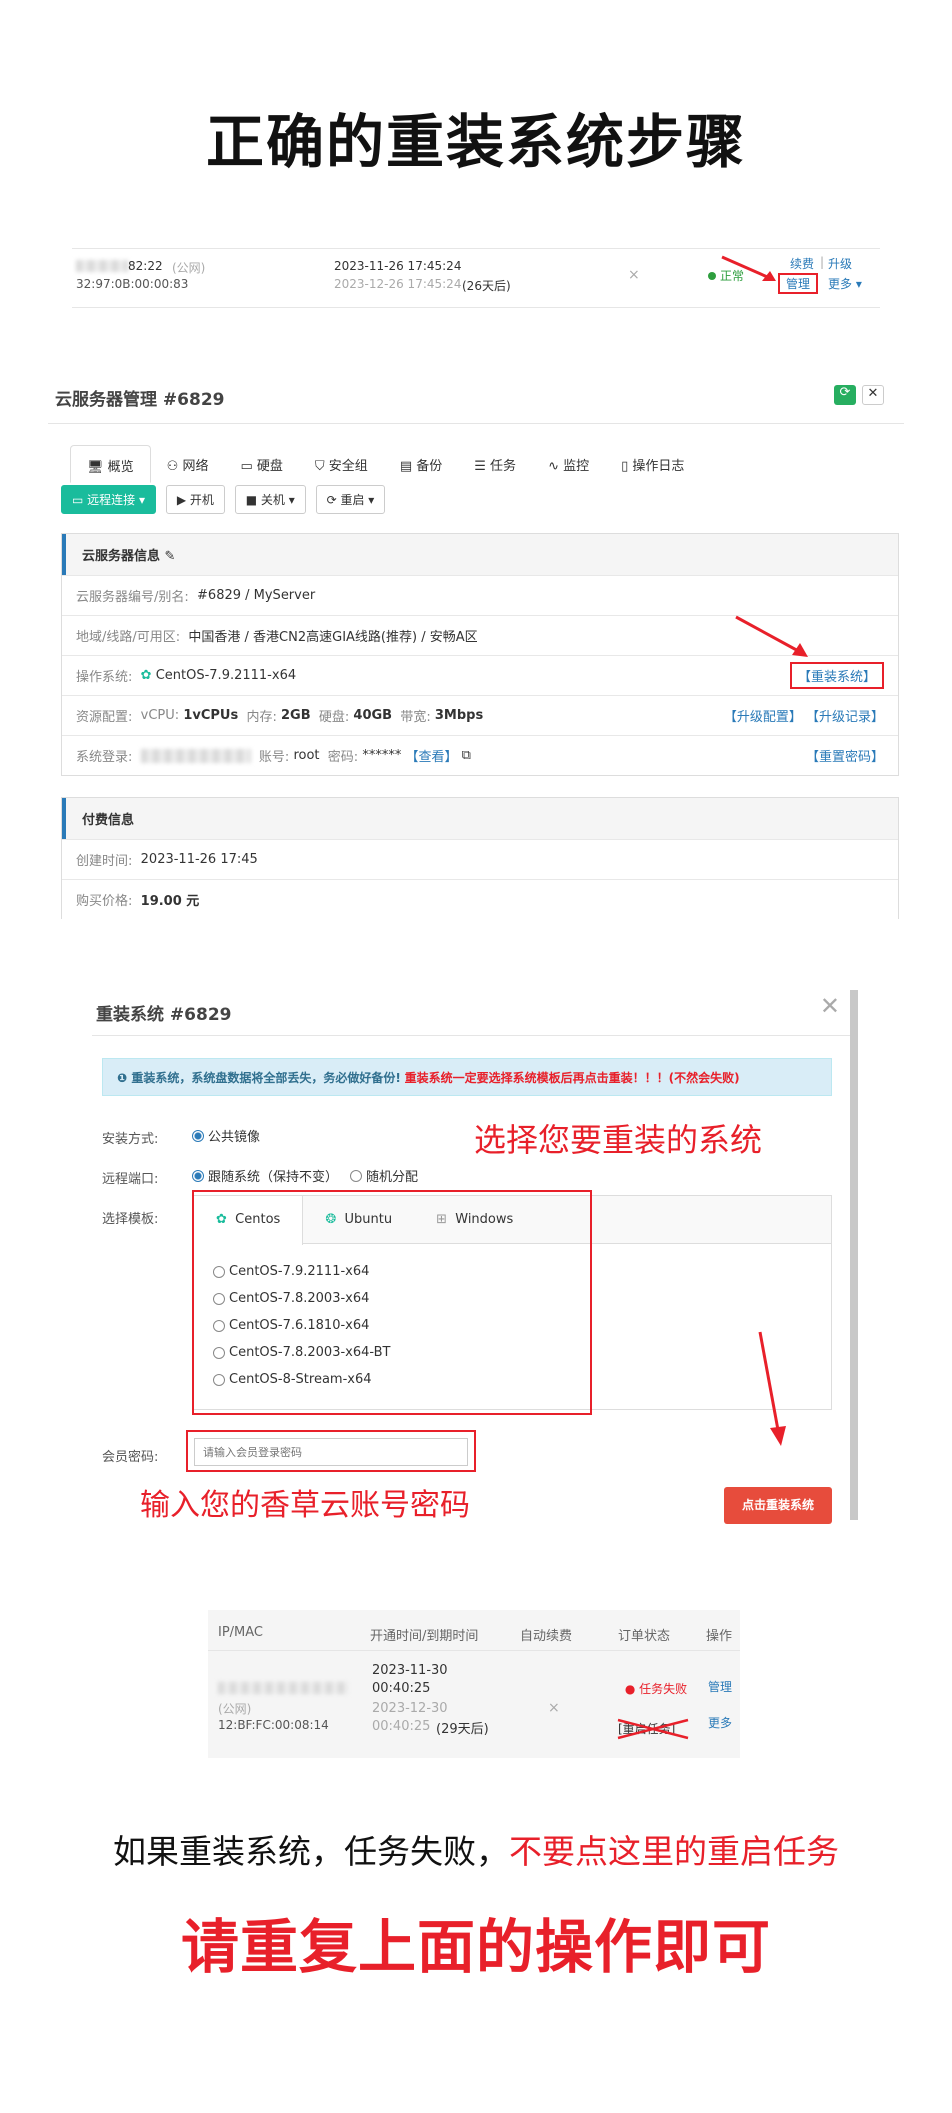 This screenshot has width=952, height=2113. What do you see at coordinates (845, 283) in the screenshot?
I see `more-dropdown: 更多 ▾` at bounding box center [845, 283].